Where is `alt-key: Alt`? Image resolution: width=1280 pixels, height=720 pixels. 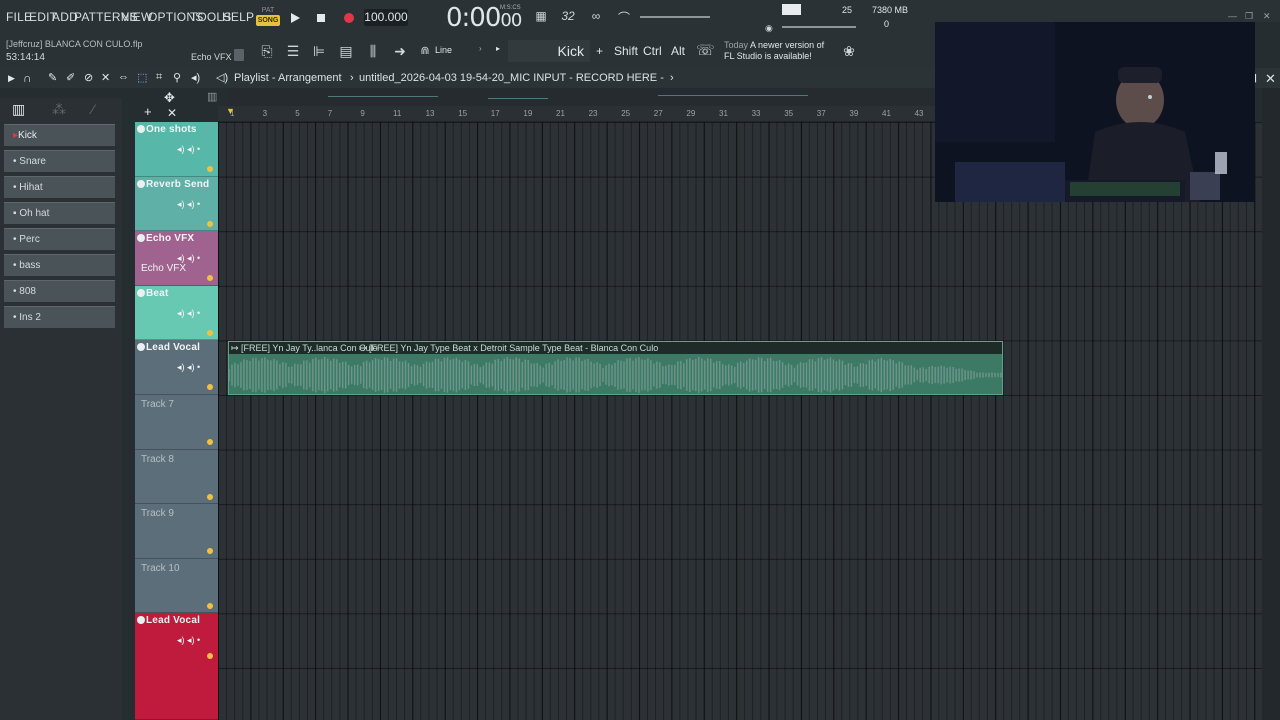 alt-key: Alt is located at coordinates (678, 51).